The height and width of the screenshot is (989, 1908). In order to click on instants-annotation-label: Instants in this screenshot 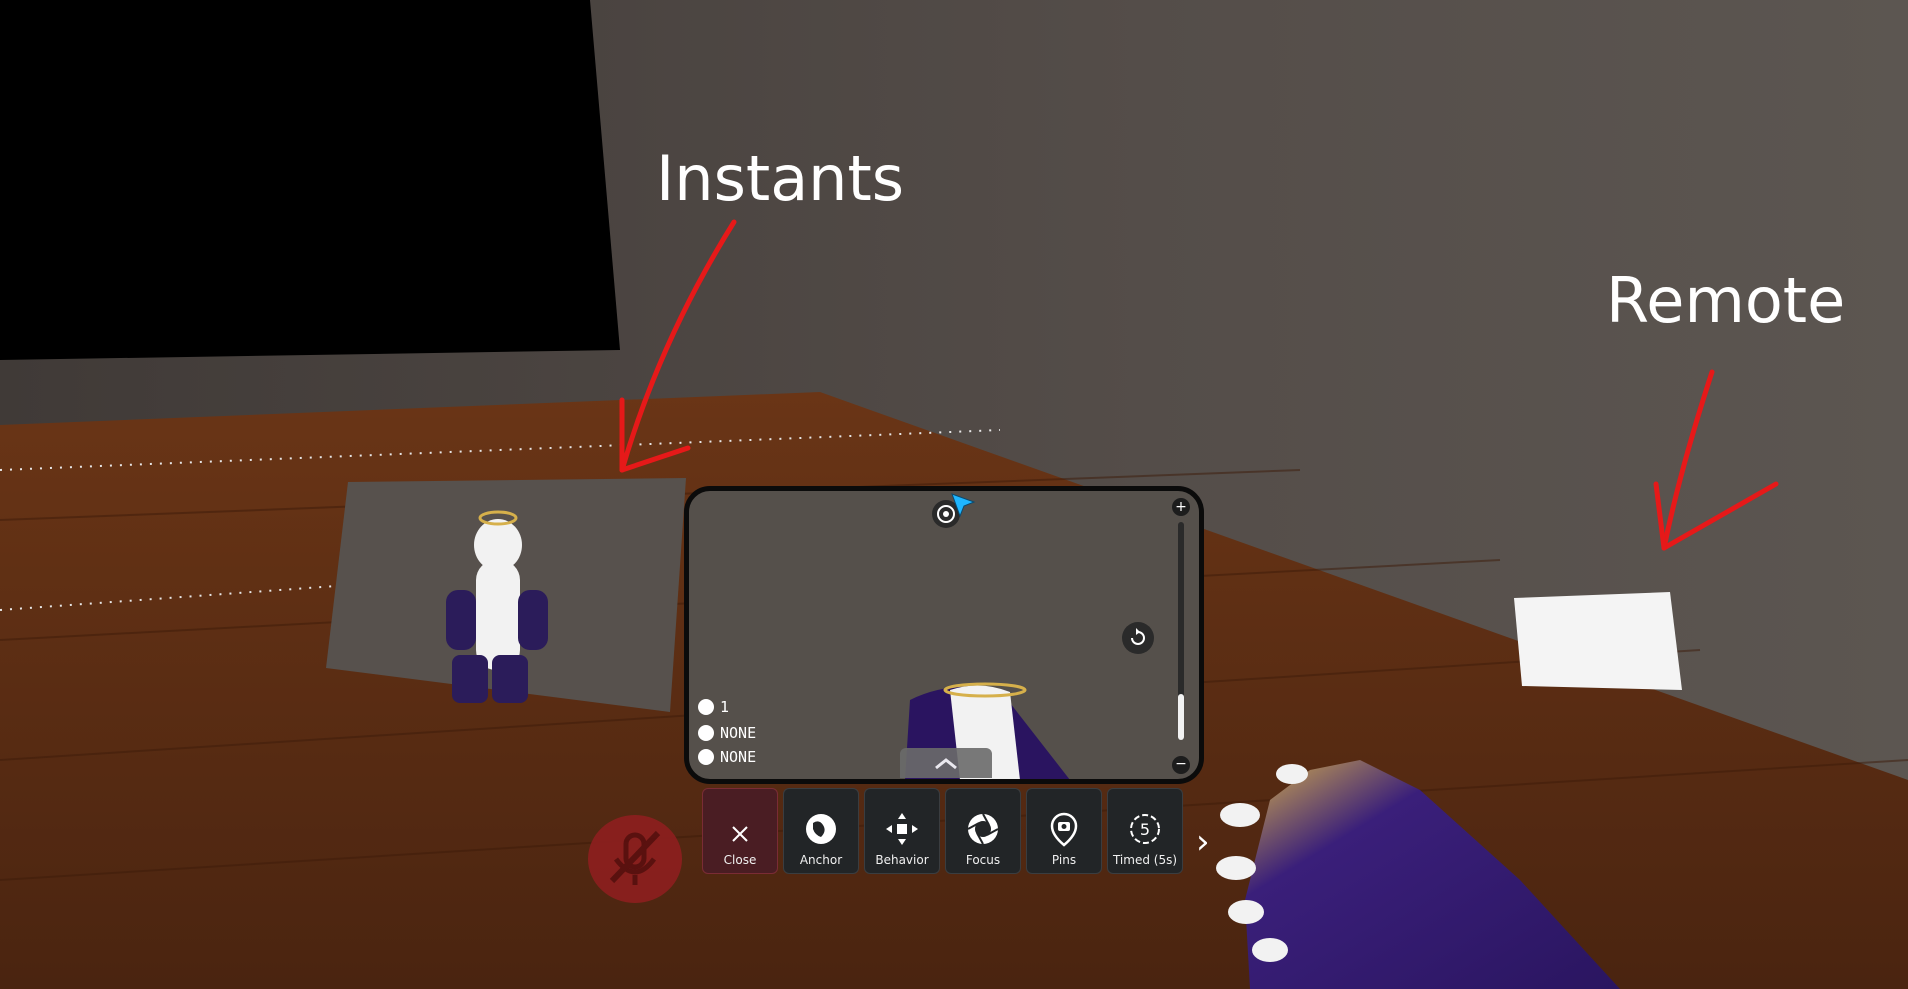, I will do `click(780, 178)`.